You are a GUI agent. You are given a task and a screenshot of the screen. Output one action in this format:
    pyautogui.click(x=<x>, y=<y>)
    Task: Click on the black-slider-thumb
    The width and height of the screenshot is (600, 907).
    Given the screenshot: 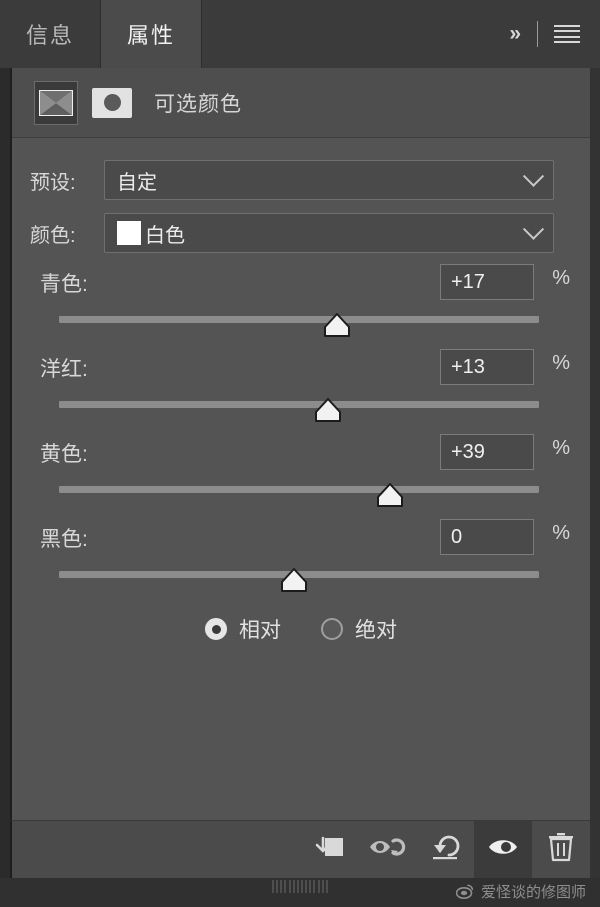 What is the action you would take?
    pyautogui.click(x=294, y=580)
    